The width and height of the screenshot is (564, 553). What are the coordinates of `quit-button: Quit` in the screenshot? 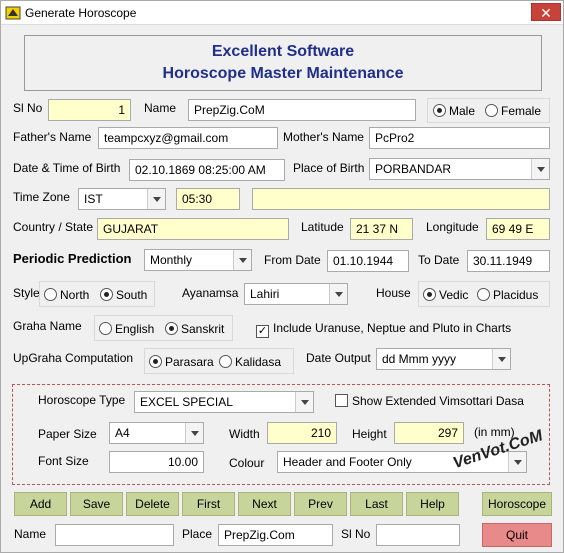 It's located at (517, 535).